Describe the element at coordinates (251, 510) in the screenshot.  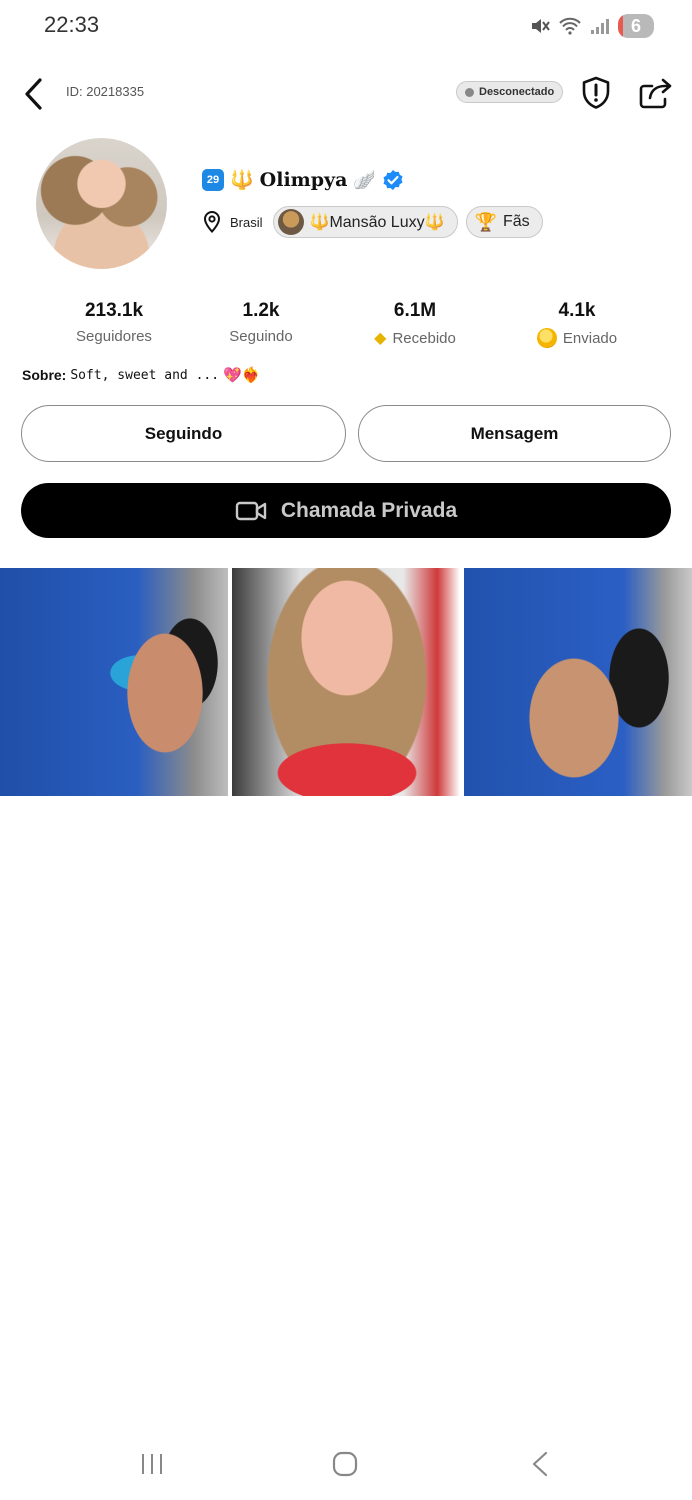
I see `video-camera-icon` at that location.